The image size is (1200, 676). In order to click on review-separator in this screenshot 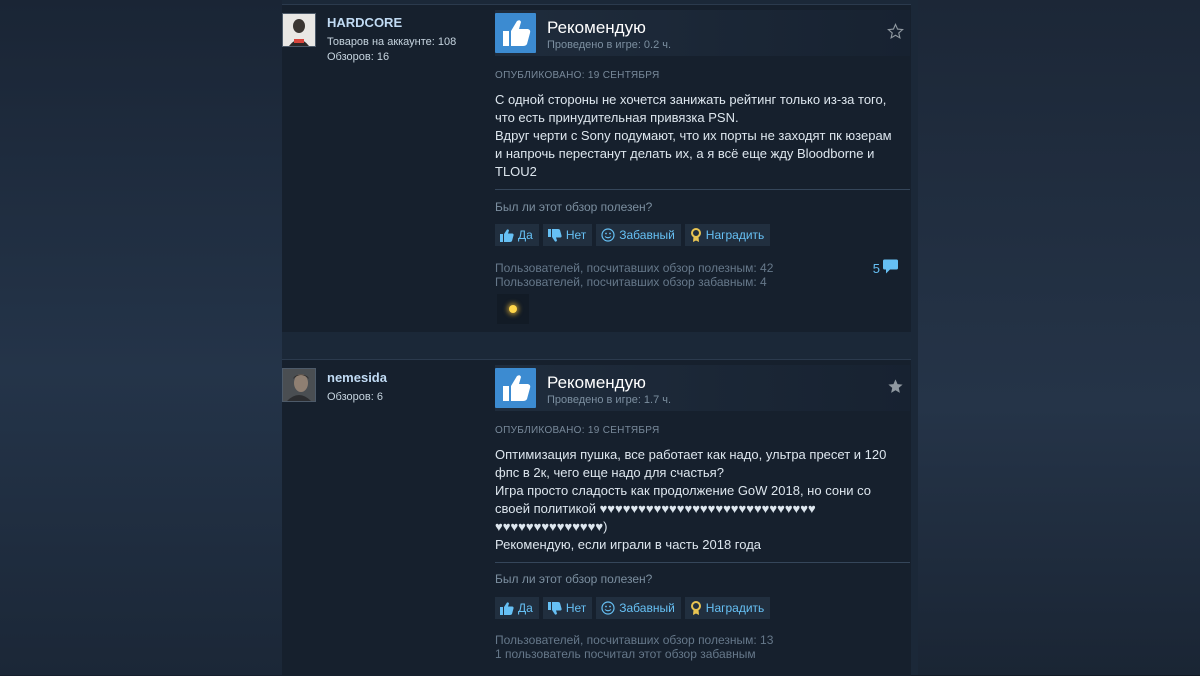, I will do `click(596, 345)`.